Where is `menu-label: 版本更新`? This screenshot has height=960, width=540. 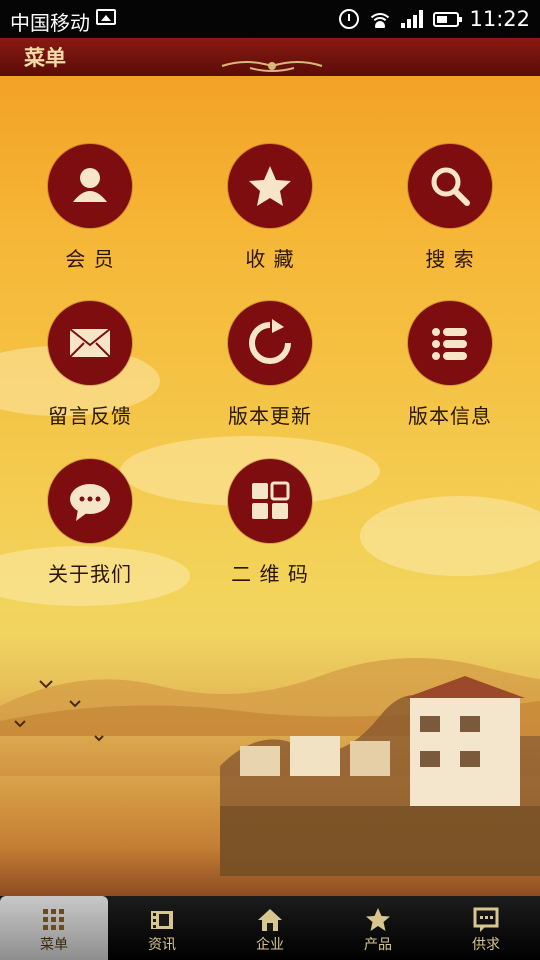
menu-label: 版本更新 is located at coordinates (270, 416).